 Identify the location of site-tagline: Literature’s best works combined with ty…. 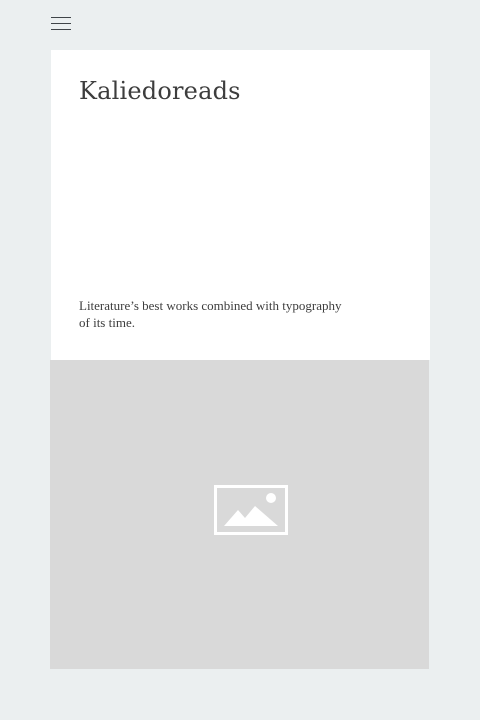
(210, 314).